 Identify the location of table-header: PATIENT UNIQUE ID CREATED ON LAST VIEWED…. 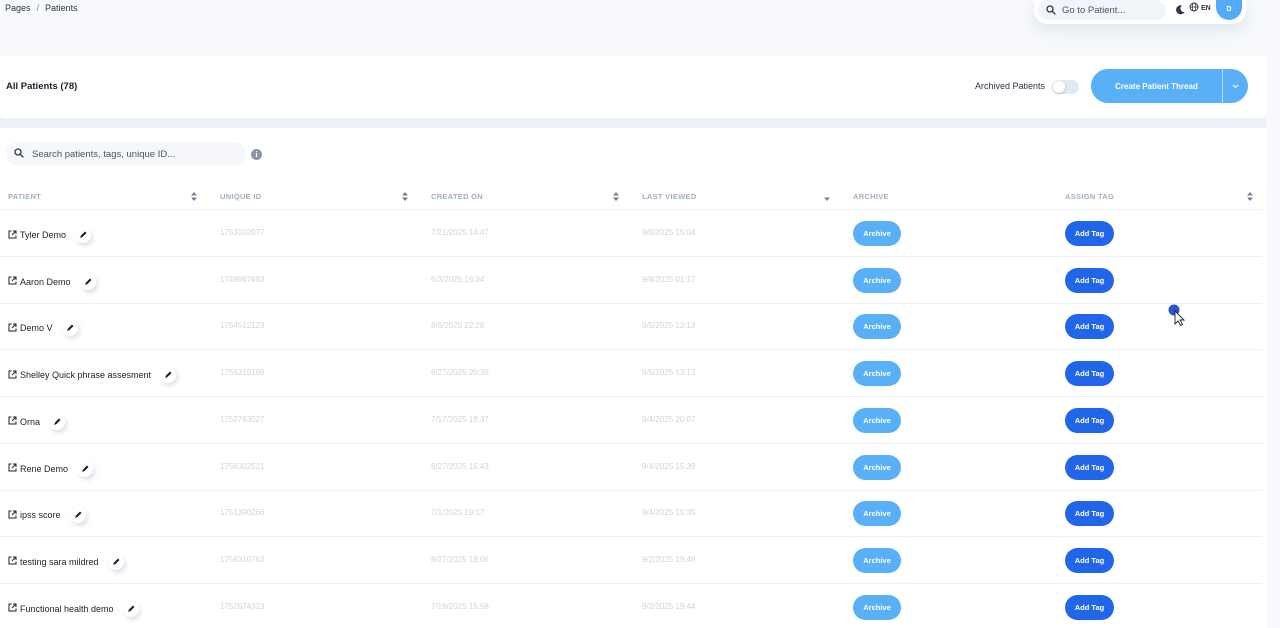
(631, 196).